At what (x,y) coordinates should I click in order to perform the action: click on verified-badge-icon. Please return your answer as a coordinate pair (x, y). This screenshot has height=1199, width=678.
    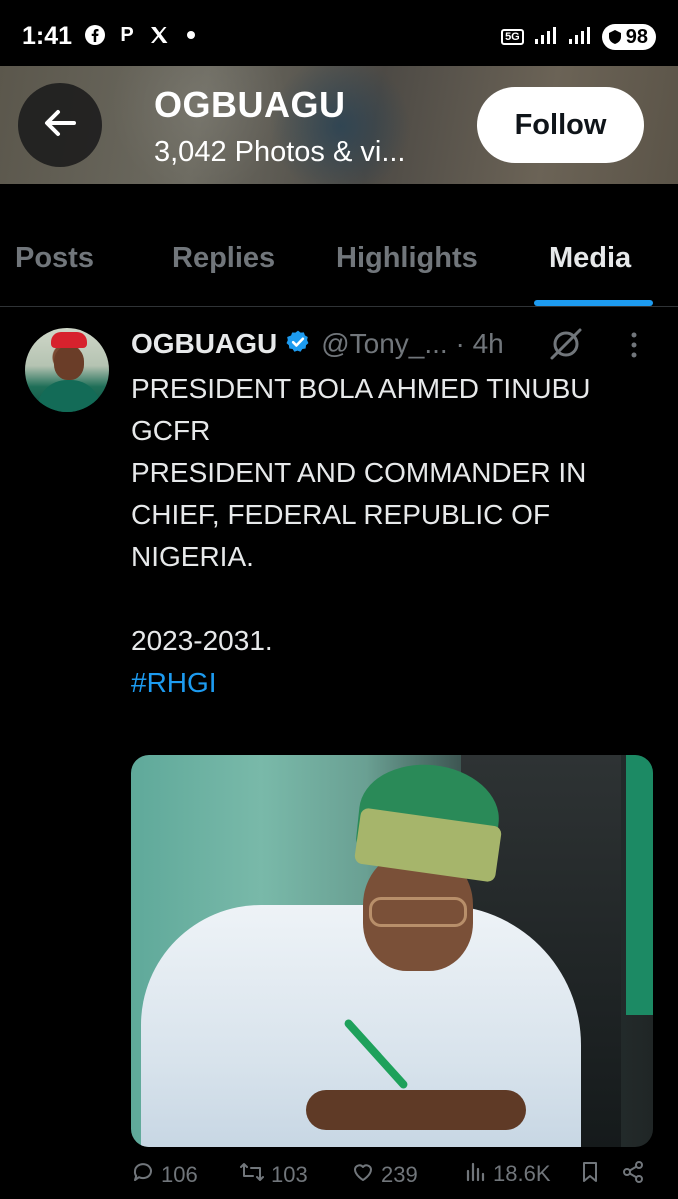
    Looking at the image, I should click on (294, 344).